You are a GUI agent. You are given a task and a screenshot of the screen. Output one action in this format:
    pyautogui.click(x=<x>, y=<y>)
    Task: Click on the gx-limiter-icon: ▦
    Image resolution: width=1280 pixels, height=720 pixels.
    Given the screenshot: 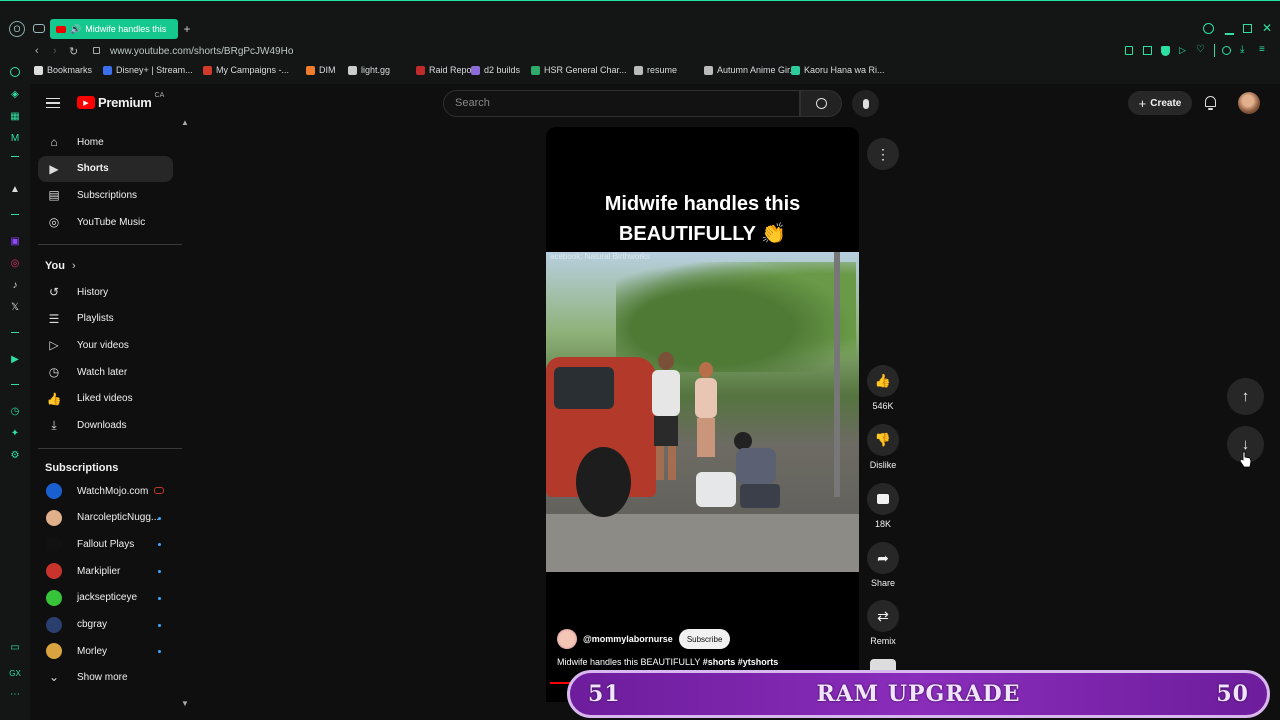 What is the action you would take?
    pyautogui.click(x=15, y=117)
    